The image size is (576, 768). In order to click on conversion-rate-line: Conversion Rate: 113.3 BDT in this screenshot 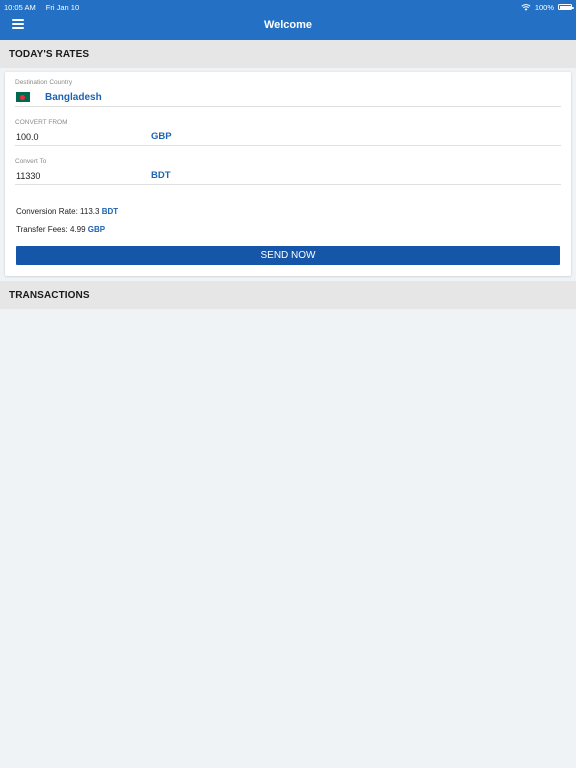, I will do `click(67, 211)`.